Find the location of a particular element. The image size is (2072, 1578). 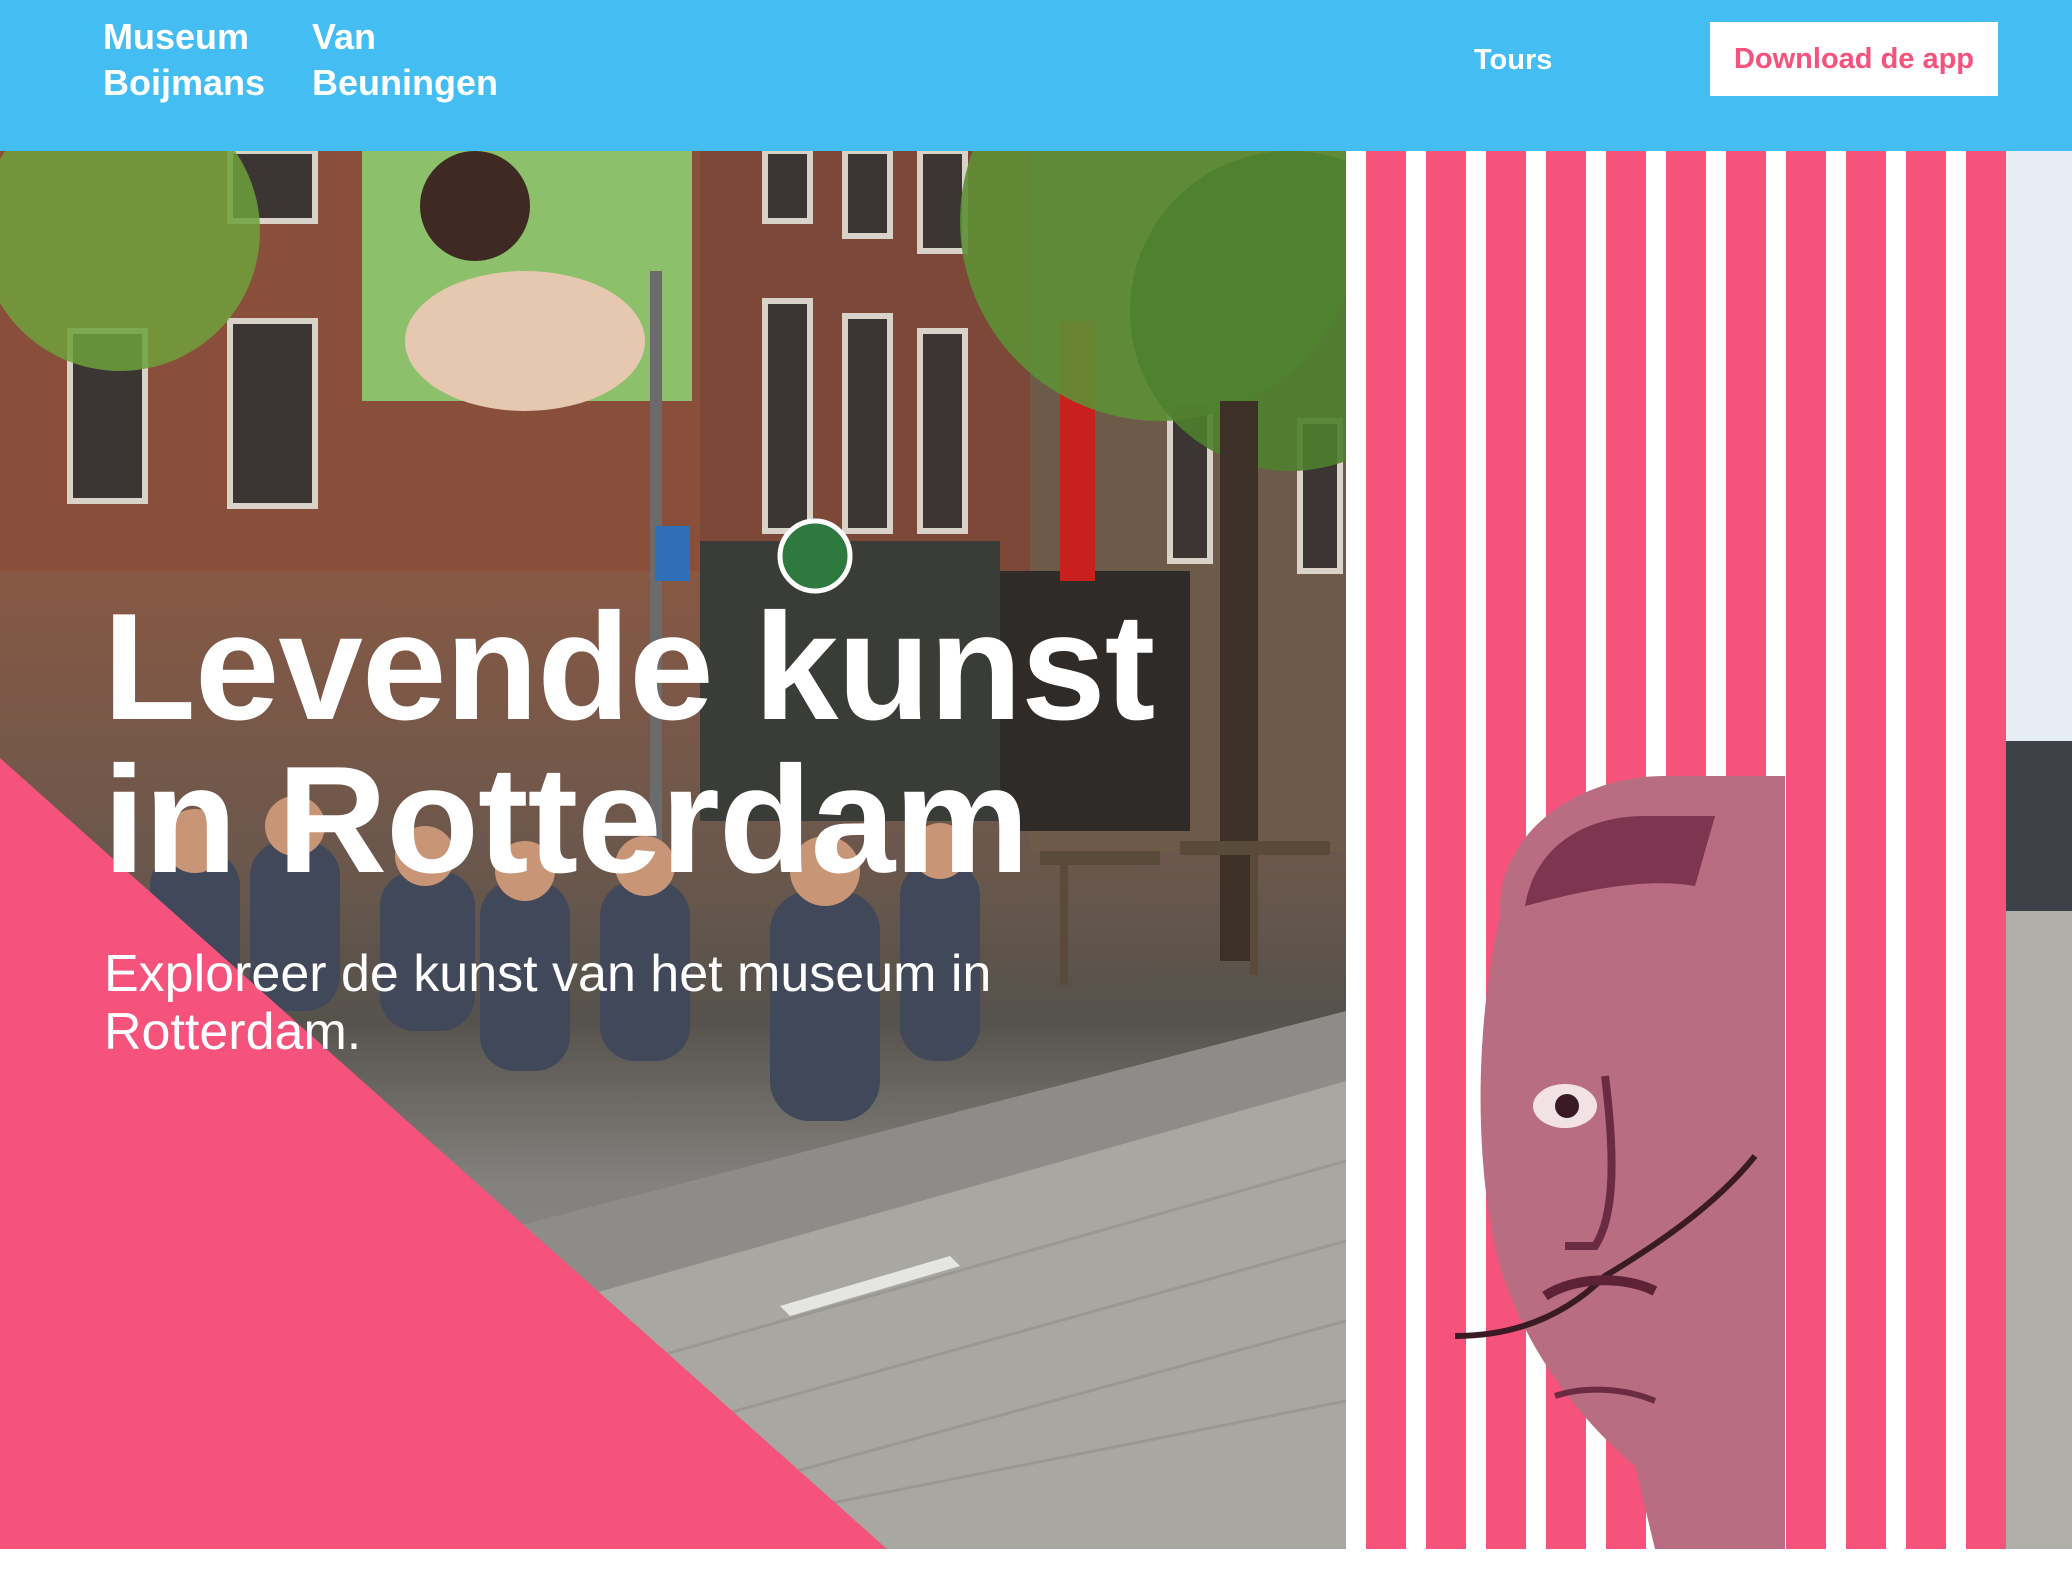

logo-word-boijmans: Boijmans is located at coordinates (184, 82).